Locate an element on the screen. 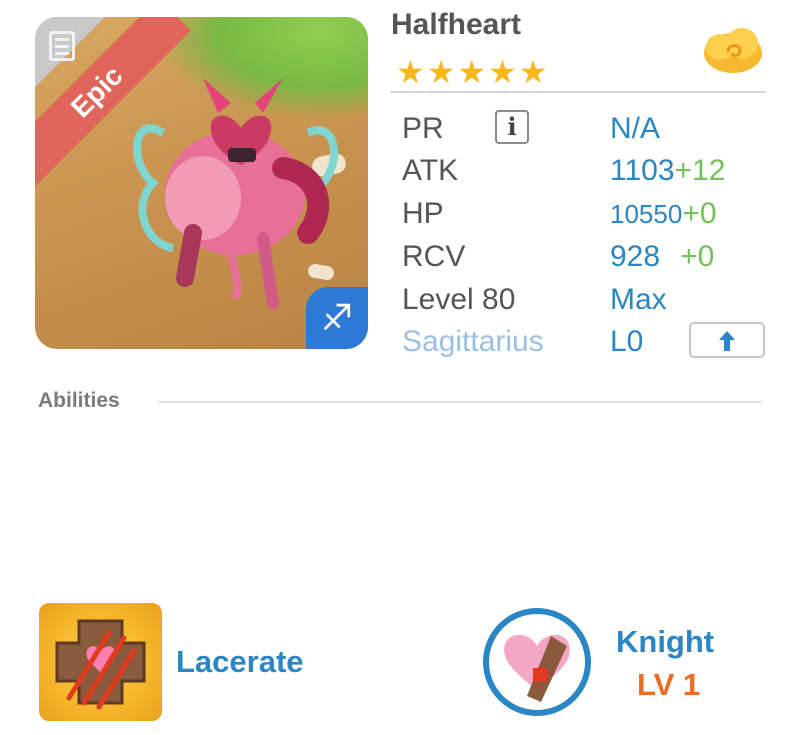  rcv-bonus: +0 is located at coordinates (697, 256).